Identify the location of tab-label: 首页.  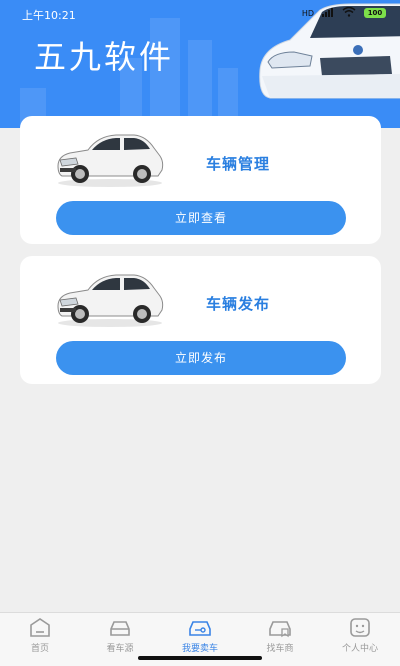
(39, 649).